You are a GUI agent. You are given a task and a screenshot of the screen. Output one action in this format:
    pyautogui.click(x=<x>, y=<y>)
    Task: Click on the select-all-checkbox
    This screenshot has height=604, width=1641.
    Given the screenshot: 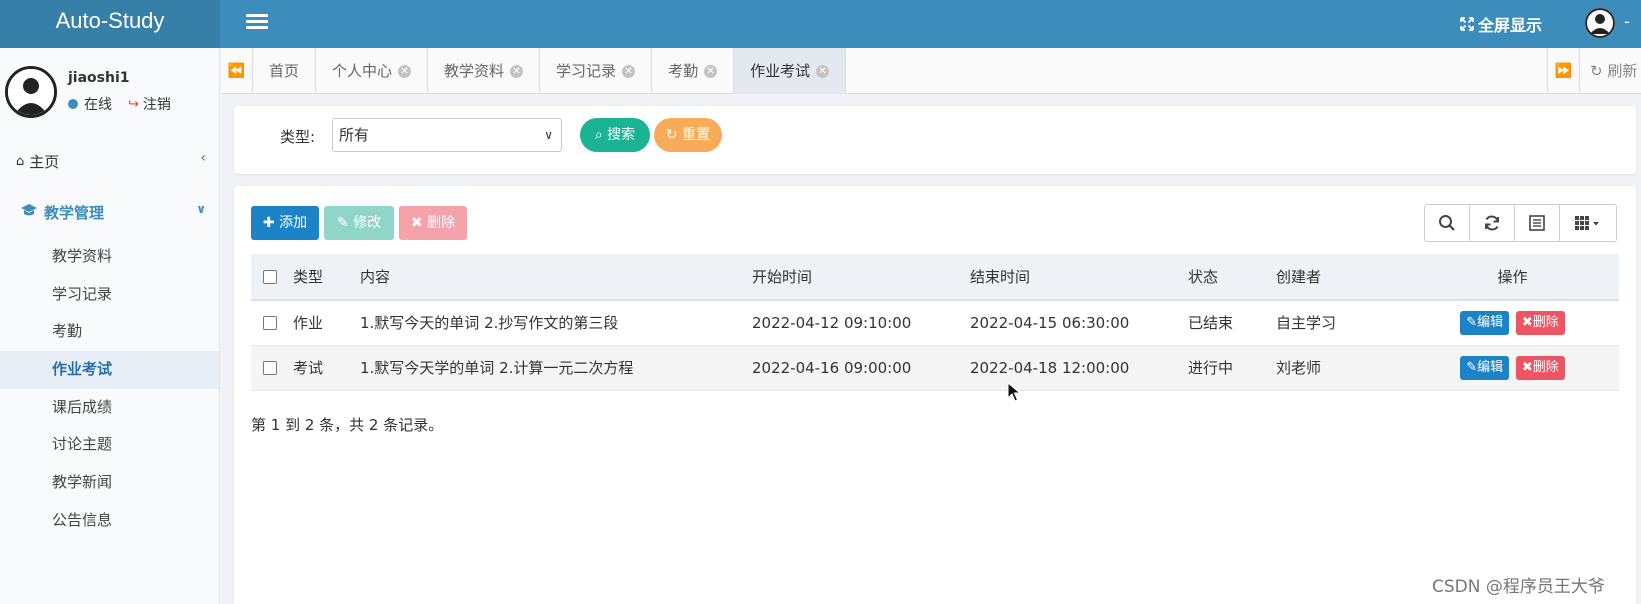 What is the action you would take?
    pyautogui.click(x=270, y=277)
    